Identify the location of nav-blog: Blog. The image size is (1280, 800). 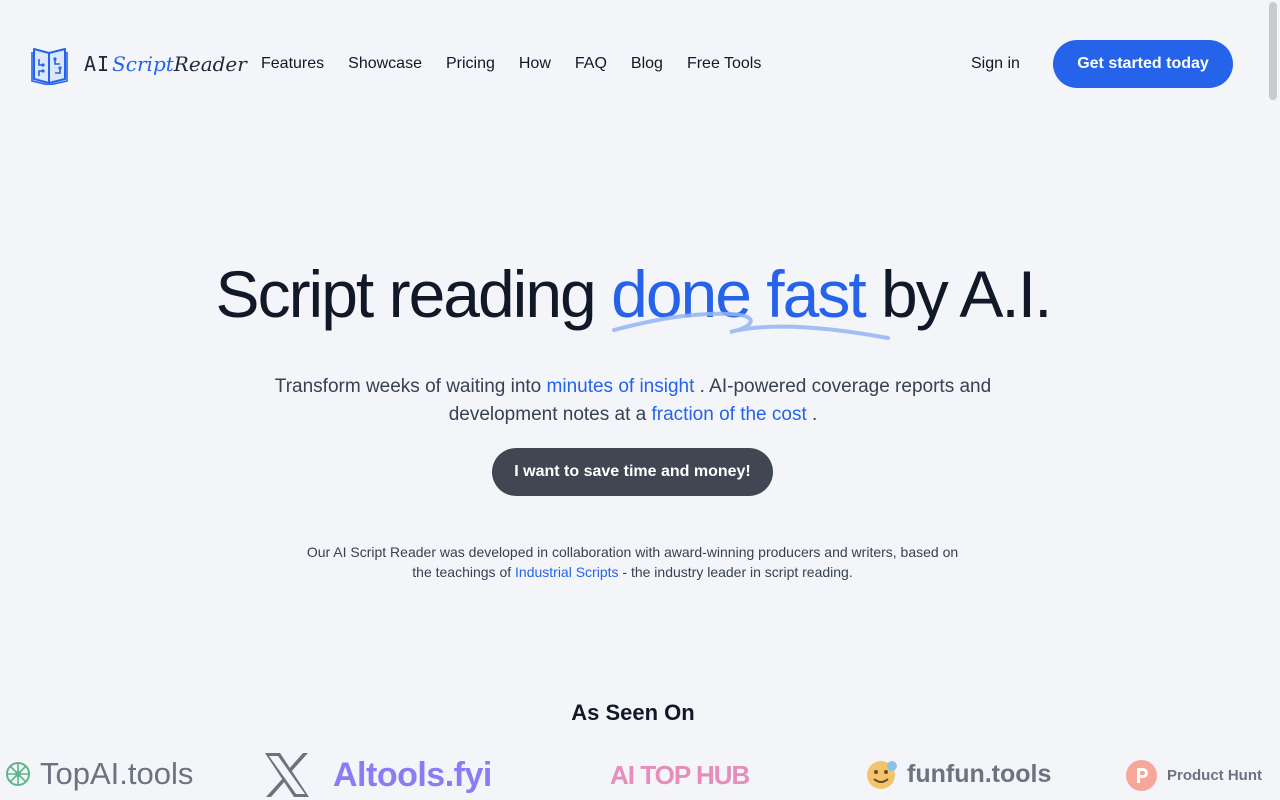
(647, 64).